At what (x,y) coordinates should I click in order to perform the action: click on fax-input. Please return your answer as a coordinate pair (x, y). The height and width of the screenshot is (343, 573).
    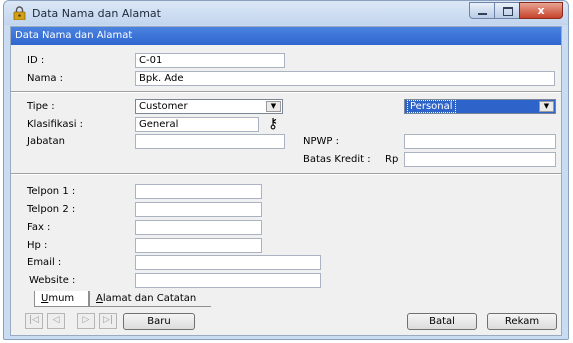
    Looking at the image, I should click on (198, 227).